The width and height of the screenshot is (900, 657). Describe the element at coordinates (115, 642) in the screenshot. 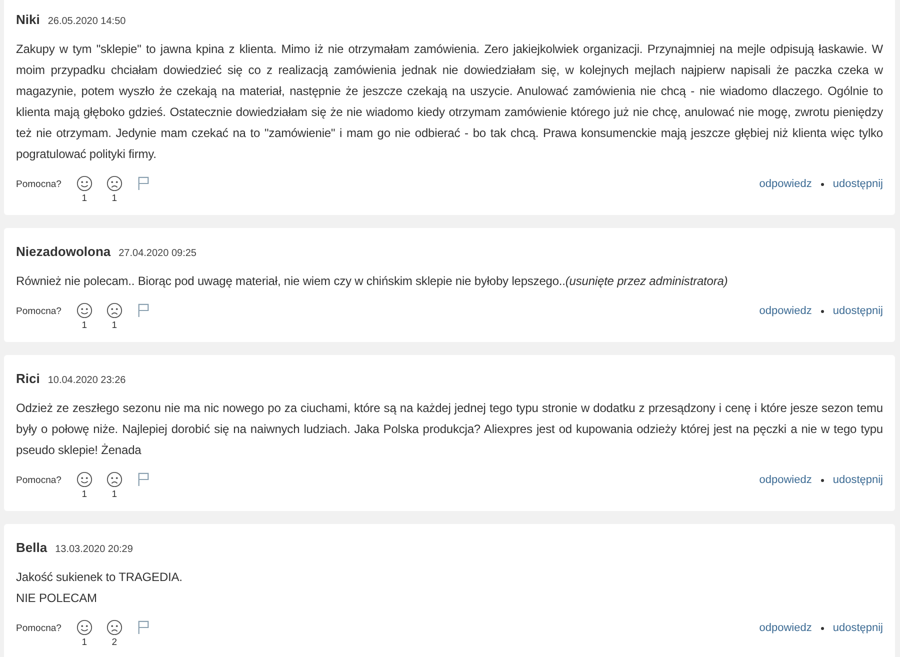

I see `dislike-count: 2` at that location.